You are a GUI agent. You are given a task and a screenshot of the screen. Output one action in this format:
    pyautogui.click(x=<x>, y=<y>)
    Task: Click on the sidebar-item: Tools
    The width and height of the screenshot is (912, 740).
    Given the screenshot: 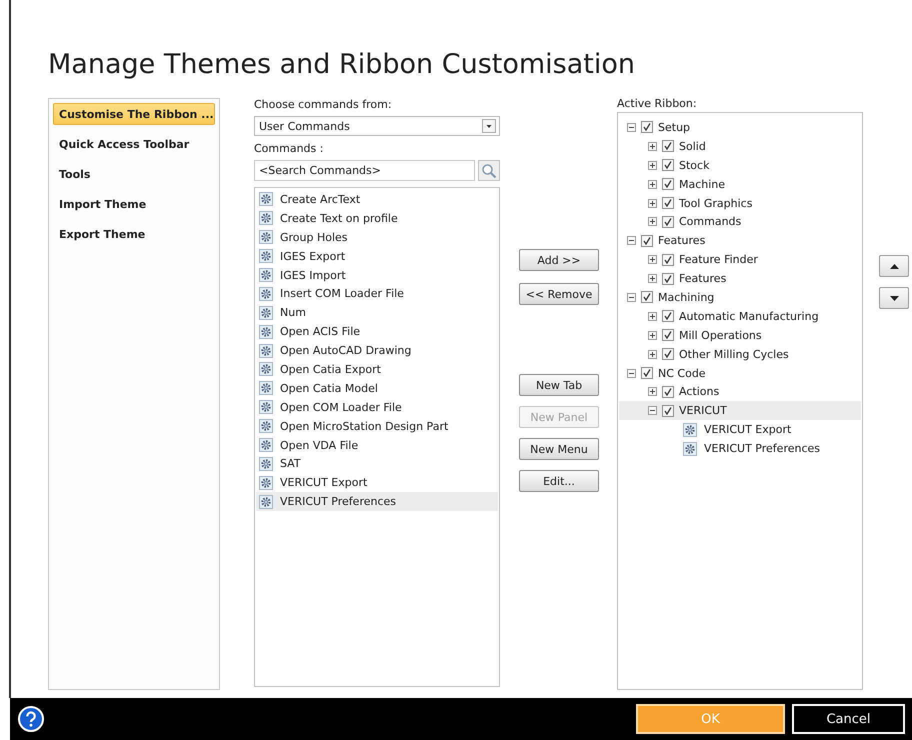 What is the action you would take?
    pyautogui.click(x=134, y=174)
    